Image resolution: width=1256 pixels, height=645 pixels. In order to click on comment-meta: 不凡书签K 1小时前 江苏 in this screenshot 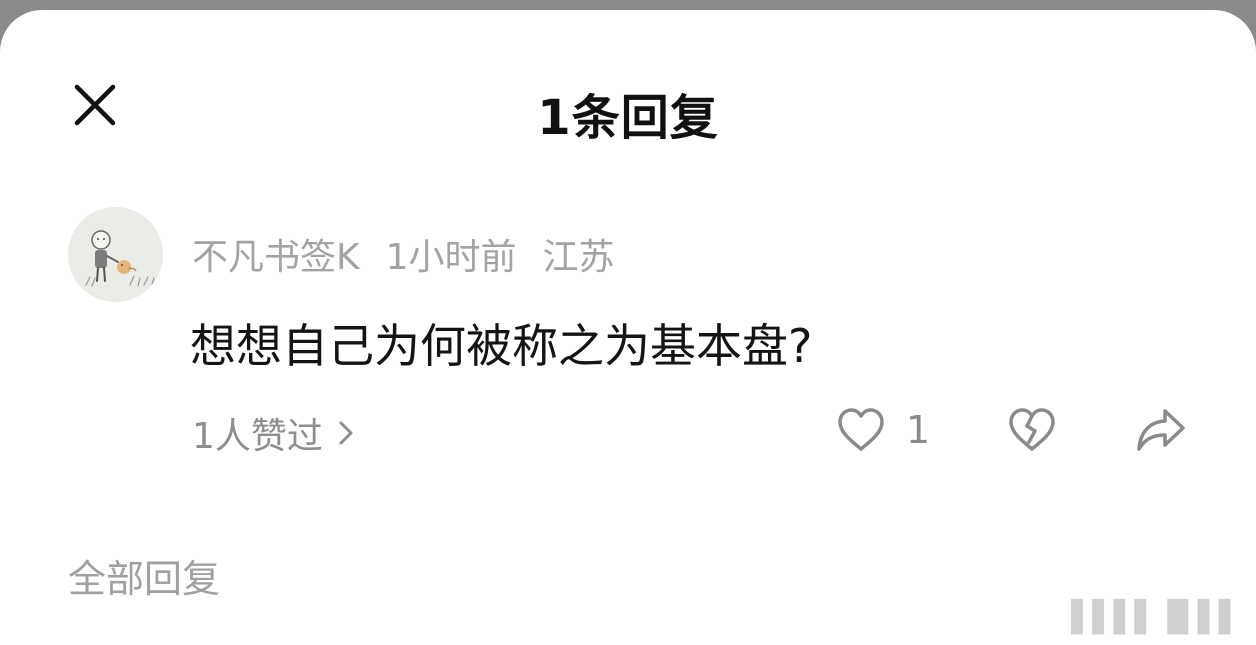, I will do `click(416, 254)`.